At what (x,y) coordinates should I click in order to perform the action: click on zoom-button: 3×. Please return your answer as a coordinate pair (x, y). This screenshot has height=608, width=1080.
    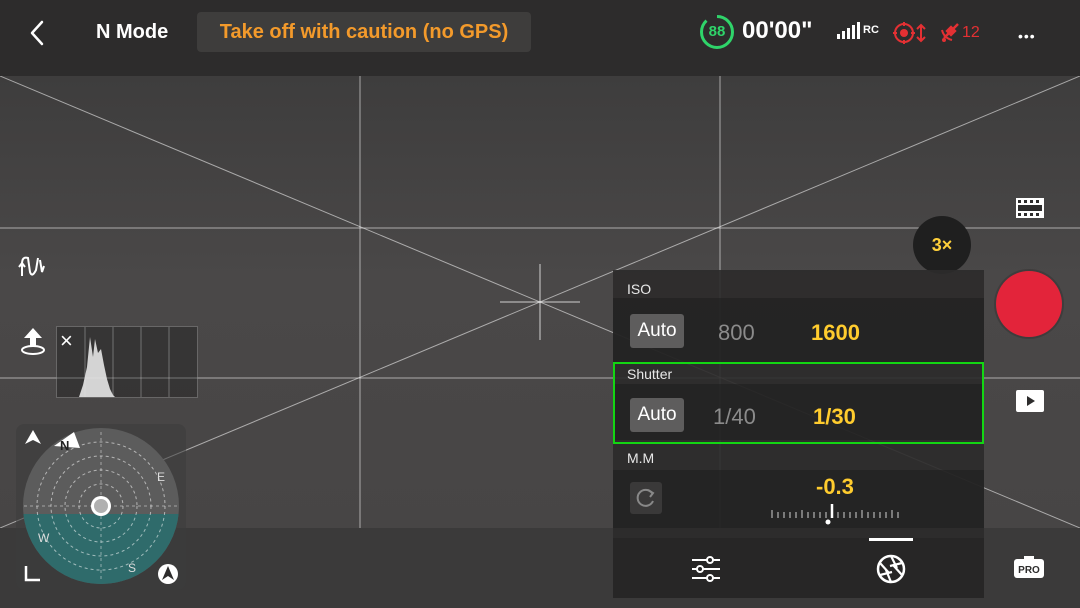
    Looking at the image, I should click on (942, 245).